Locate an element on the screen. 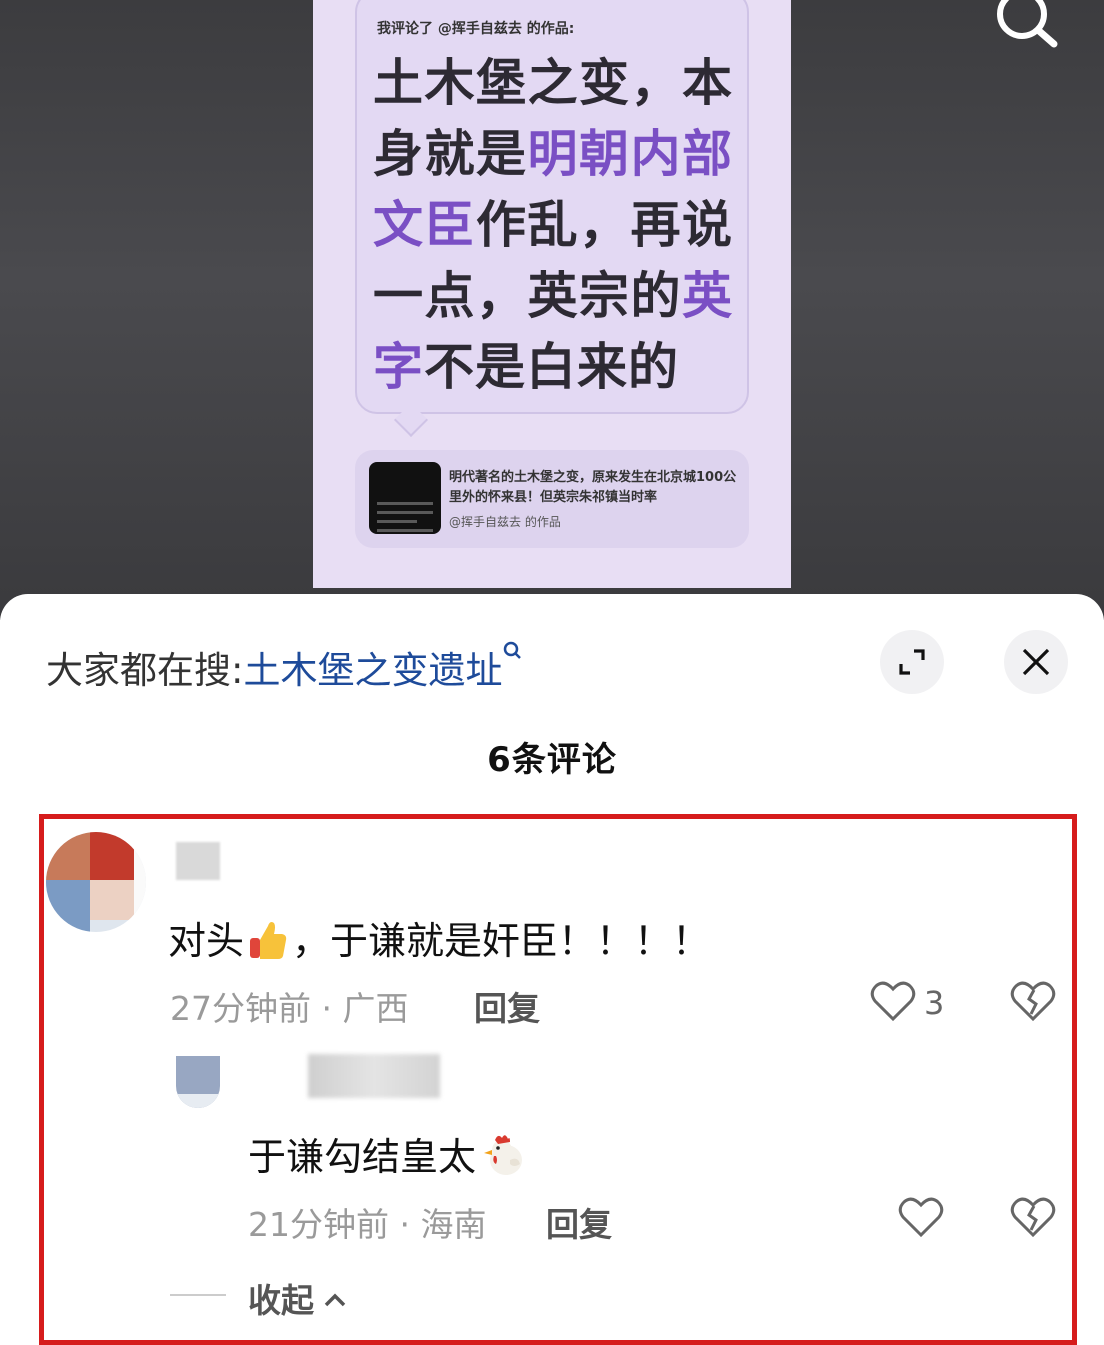 This screenshot has height=1345, width=1104. comment-text-part: 于谦勾结皇太 is located at coordinates (362, 1157).